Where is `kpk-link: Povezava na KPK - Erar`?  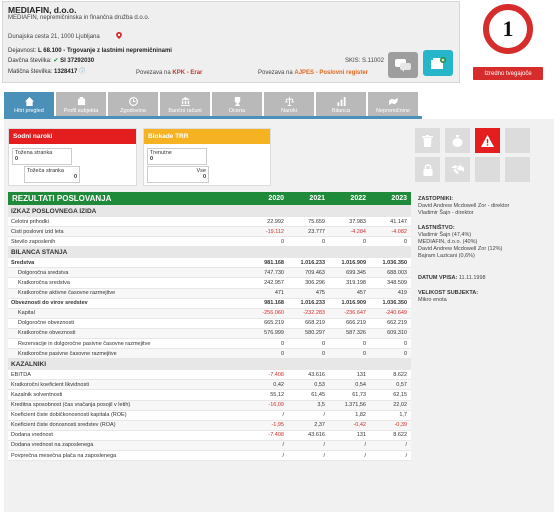 kpk-link: Povezava na KPK - Erar is located at coordinates (169, 73).